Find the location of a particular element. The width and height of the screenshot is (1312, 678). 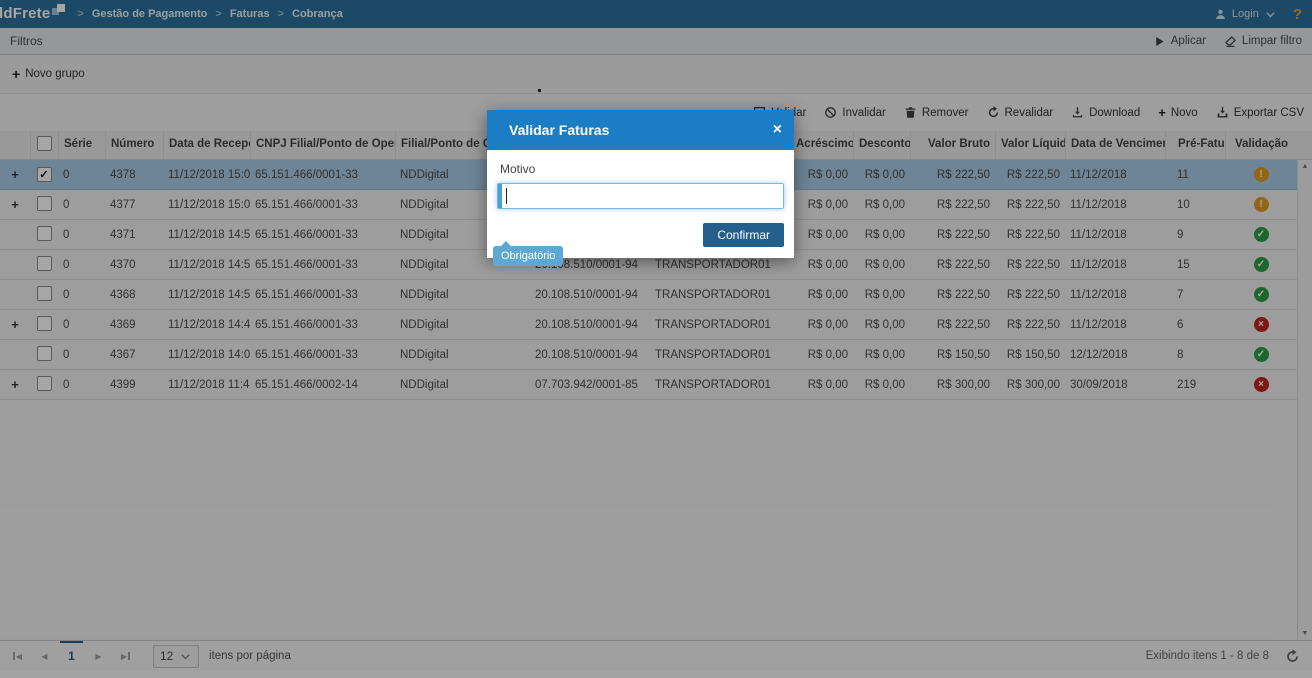

motivo-input is located at coordinates (640, 196).